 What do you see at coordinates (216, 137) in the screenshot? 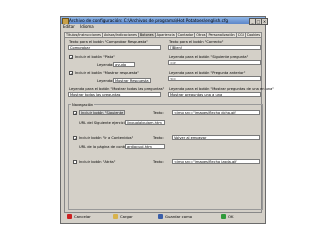
I see `contents-text-input: Volver al empezar` at bounding box center [216, 137].